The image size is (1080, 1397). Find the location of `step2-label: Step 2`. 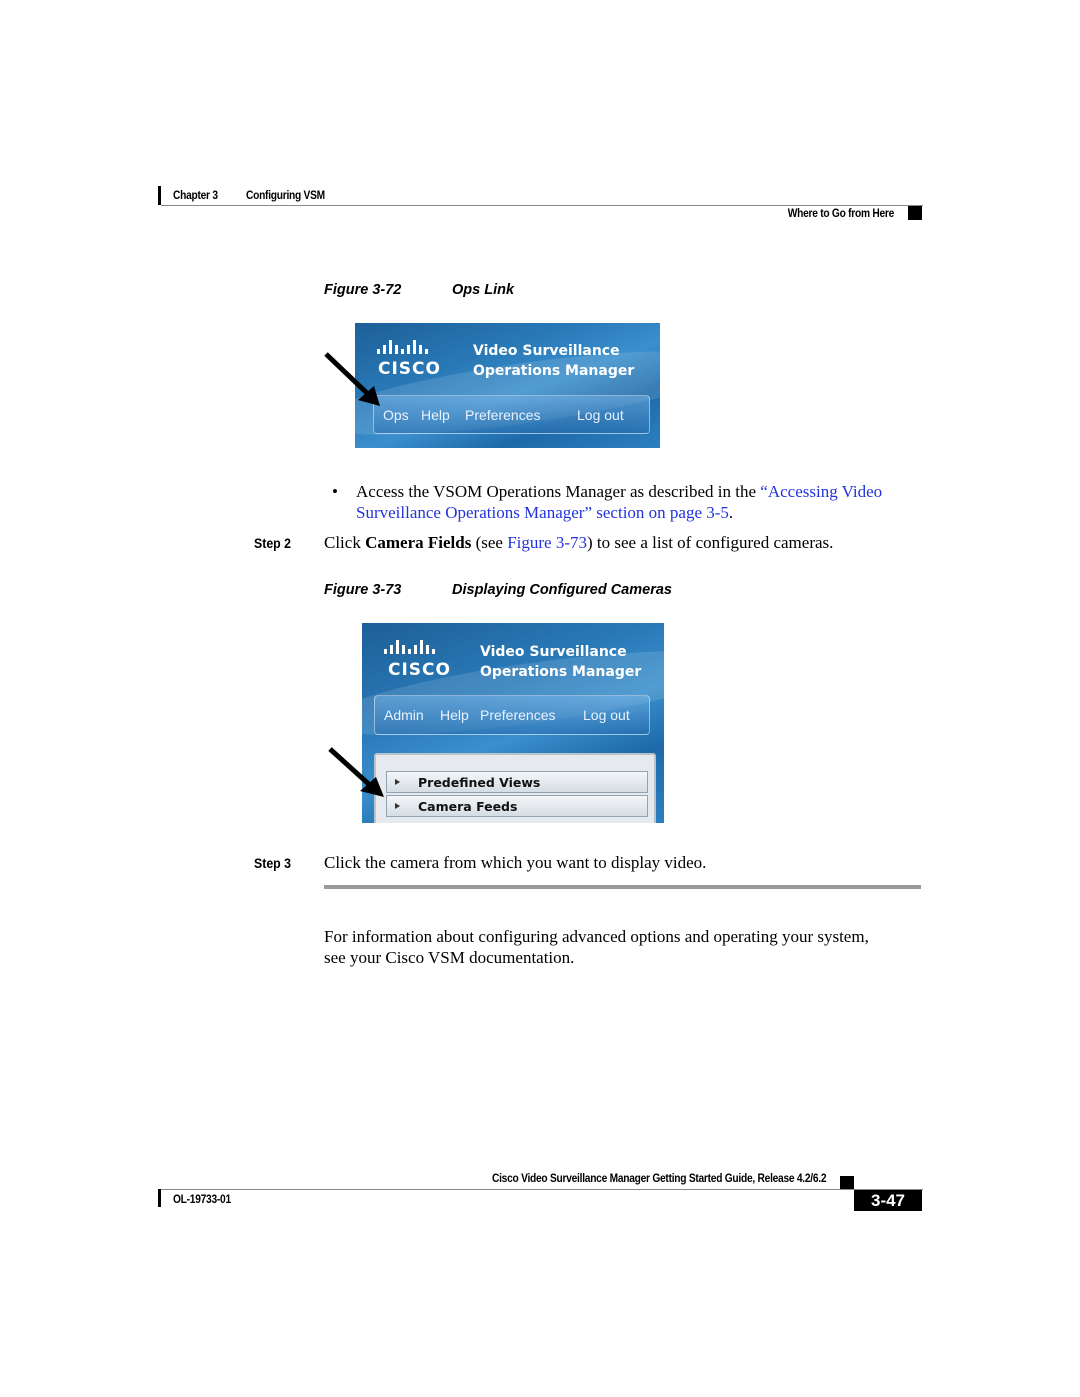

step2-label: Step 2 is located at coordinates (272, 543).